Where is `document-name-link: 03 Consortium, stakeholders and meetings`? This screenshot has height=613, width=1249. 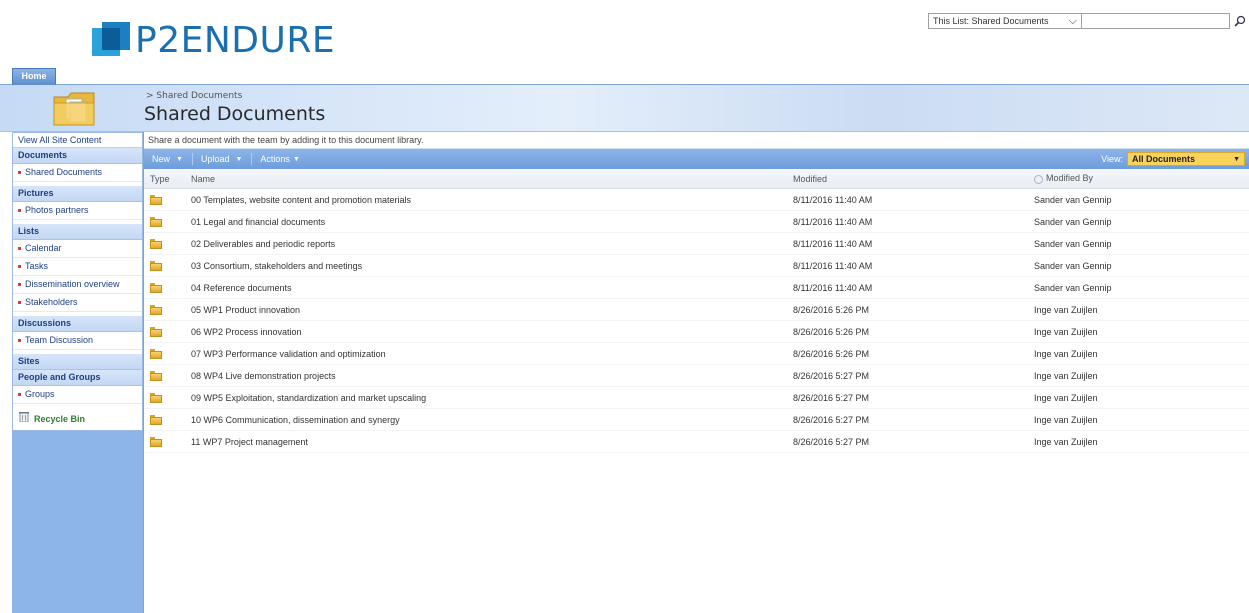
document-name-link: 03 Consortium, stakeholders and meetings is located at coordinates (489, 265).